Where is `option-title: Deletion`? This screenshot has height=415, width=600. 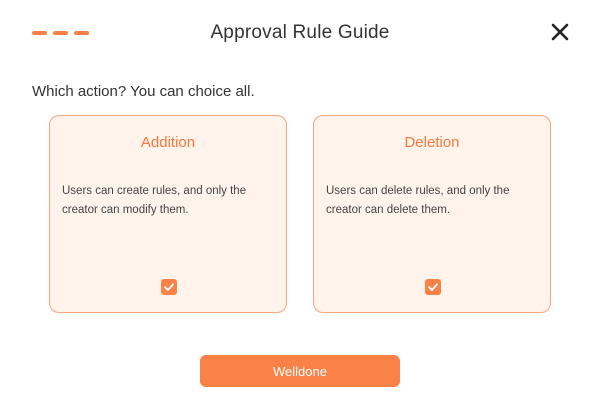 option-title: Deletion is located at coordinates (432, 142).